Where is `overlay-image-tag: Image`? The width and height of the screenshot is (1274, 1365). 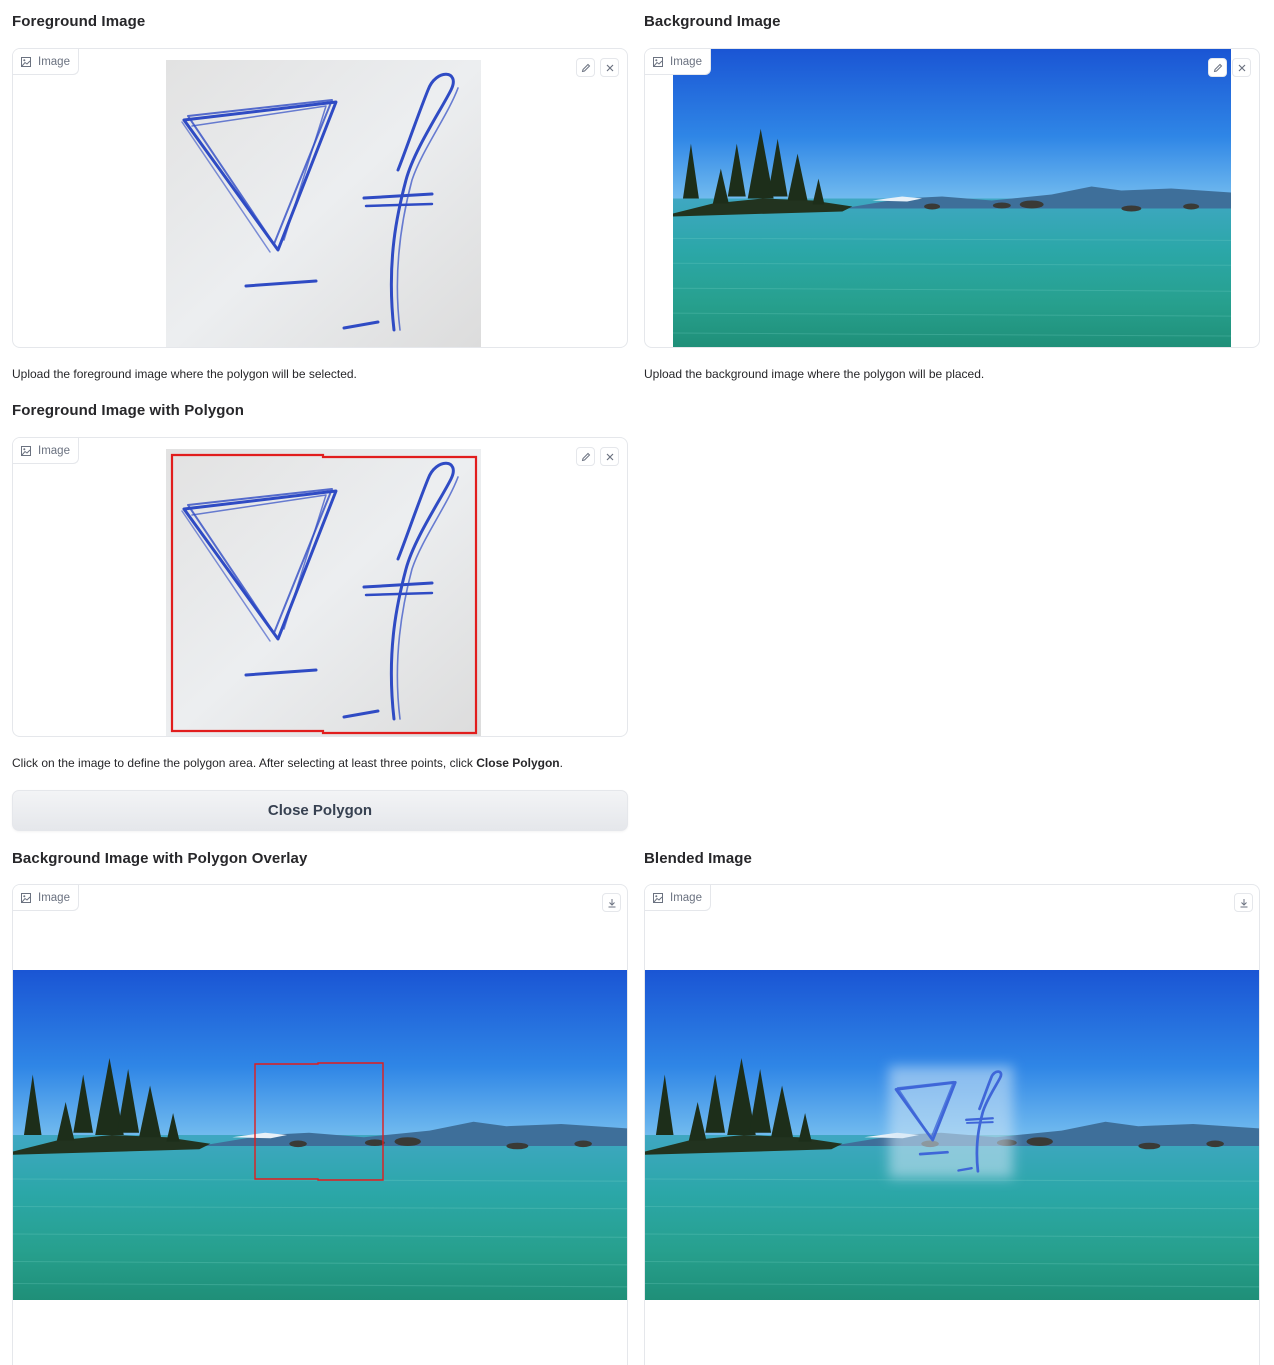
overlay-image-tag: Image is located at coordinates (46, 898).